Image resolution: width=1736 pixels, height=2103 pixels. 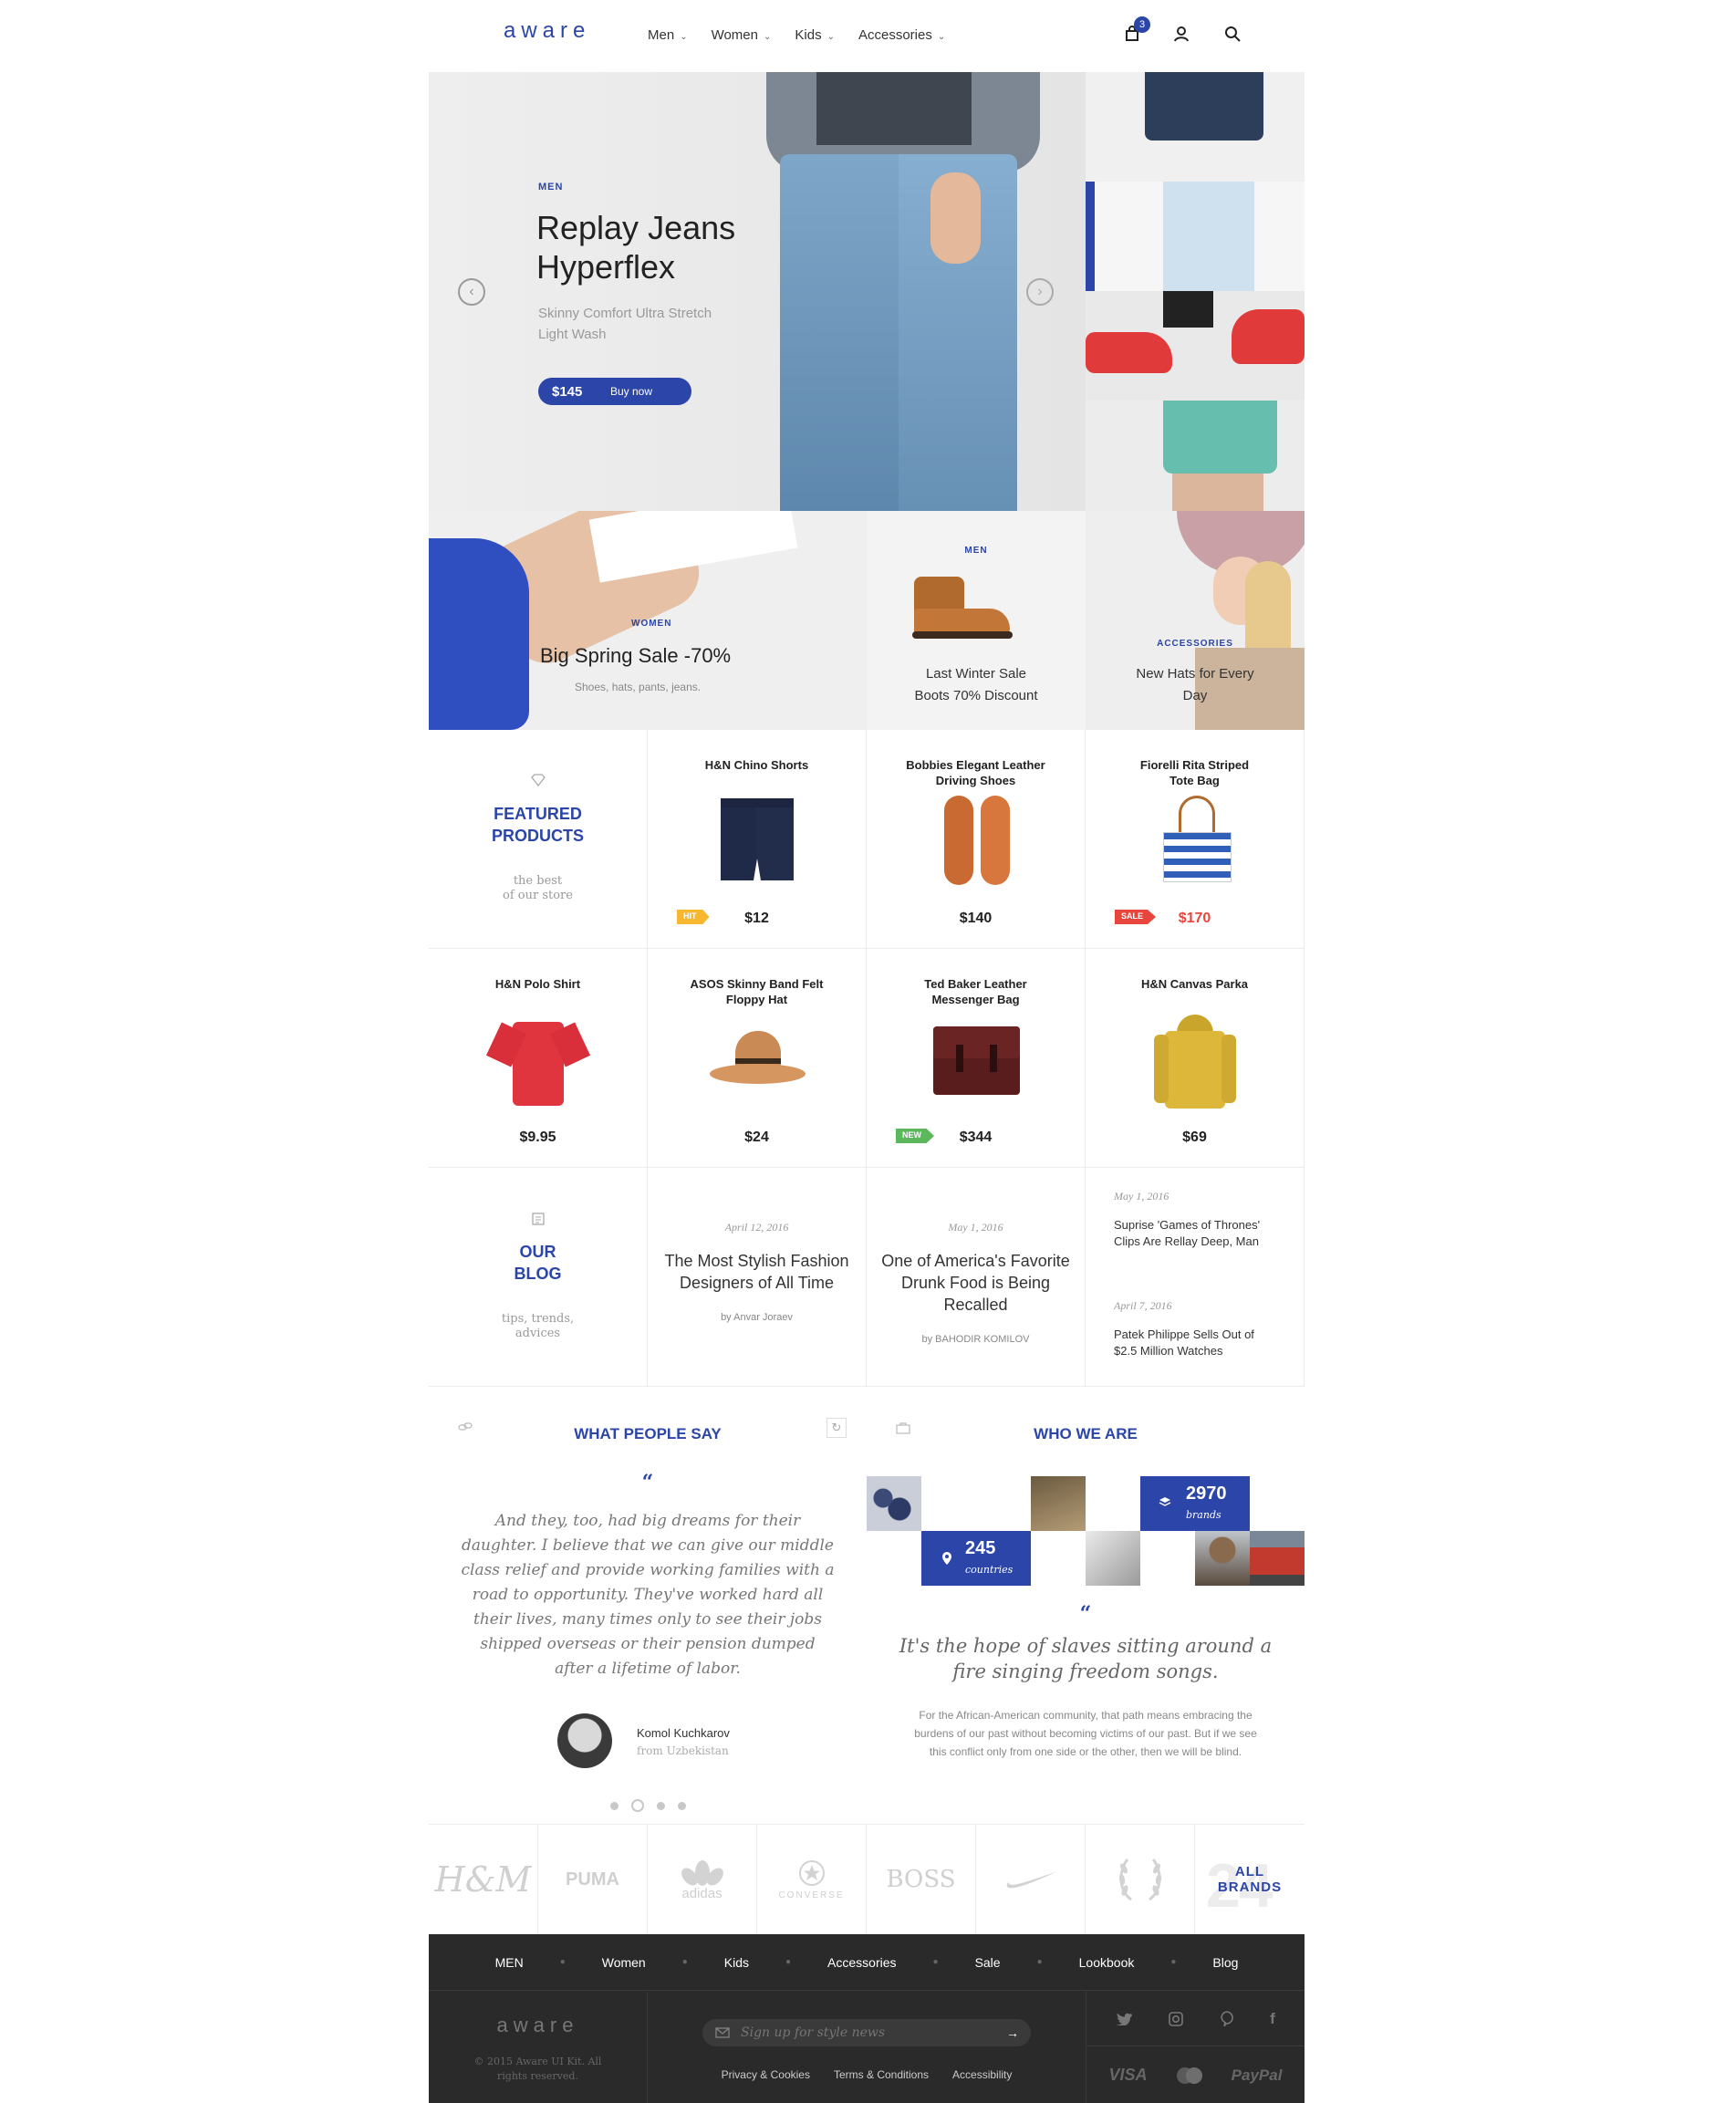 What do you see at coordinates (538, 780) in the screenshot?
I see `diamond-icon` at bounding box center [538, 780].